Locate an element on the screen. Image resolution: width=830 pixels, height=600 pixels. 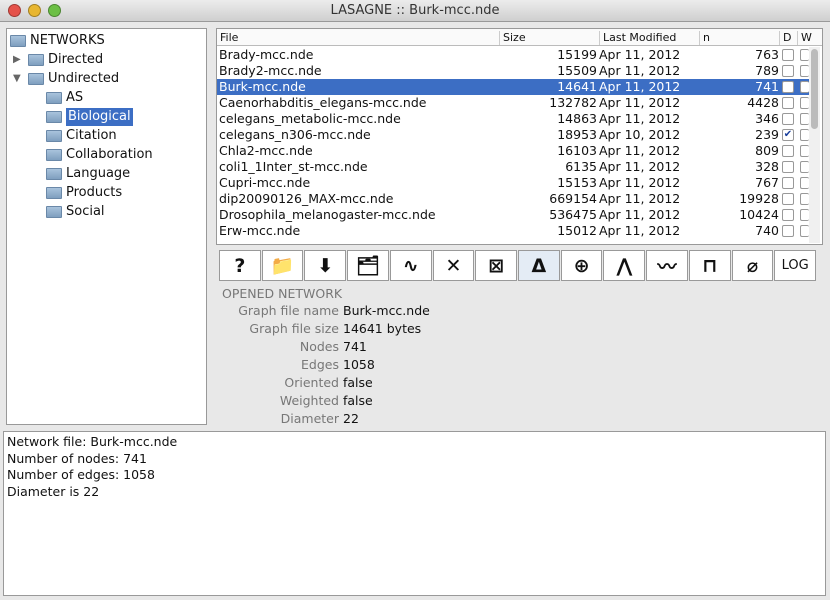
help-icon: ? is located at coordinates (240, 265).